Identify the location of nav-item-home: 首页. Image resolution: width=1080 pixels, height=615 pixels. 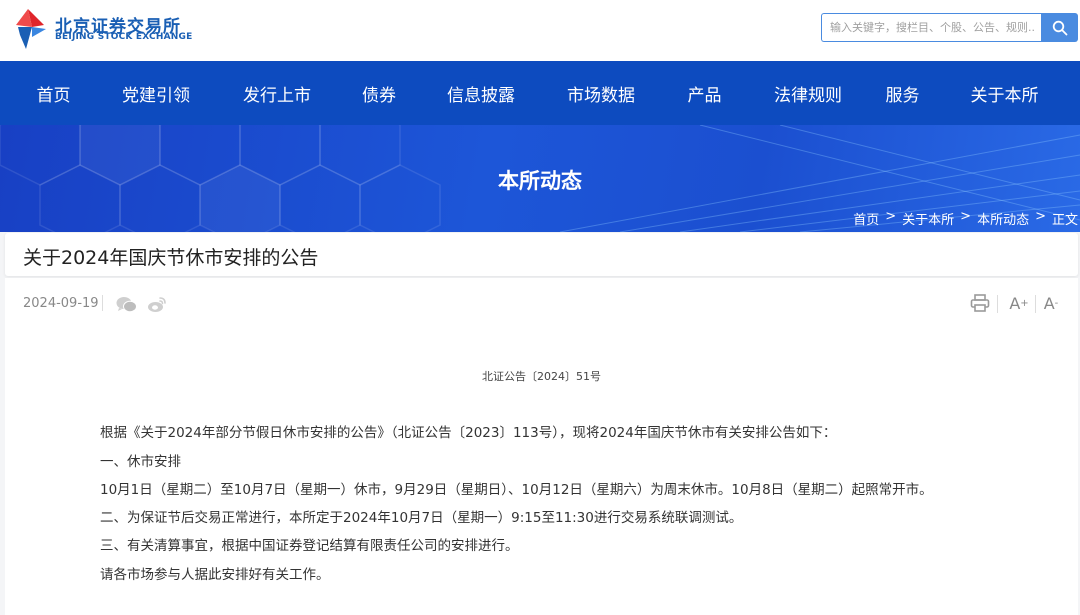
(53, 93).